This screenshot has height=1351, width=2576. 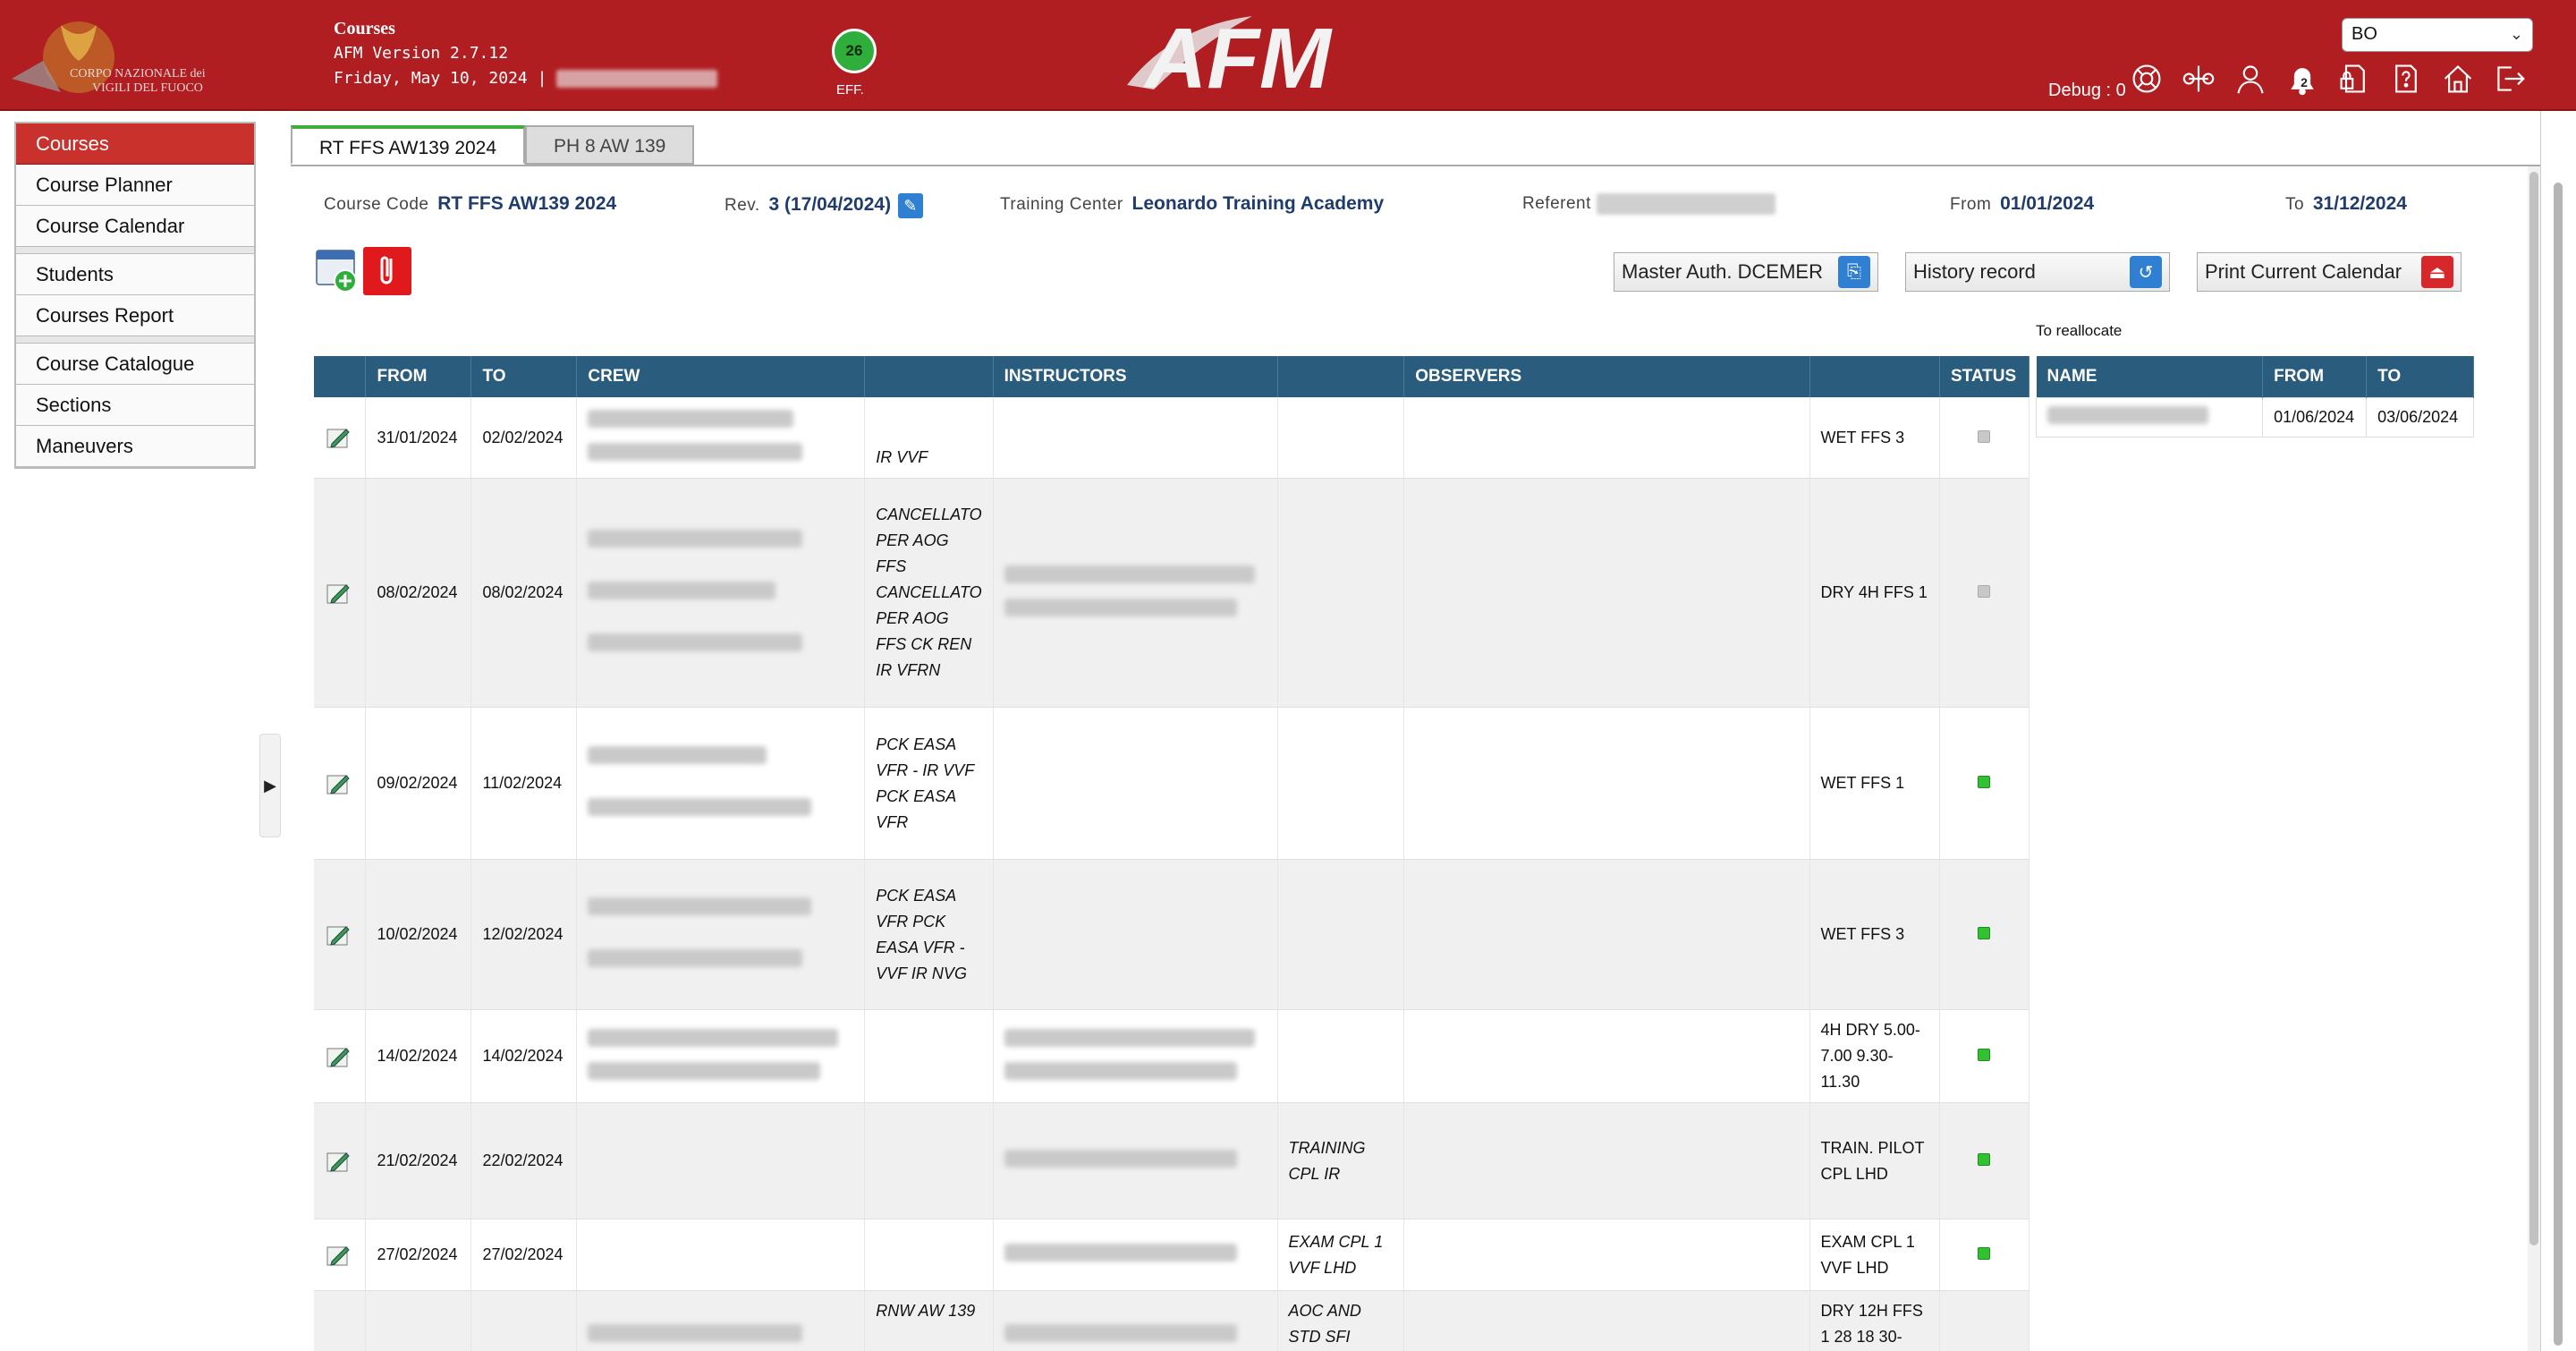 What do you see at coordinates (2406, 78) in the screenshot?
I see `help-icon` at bounding box center [2406, 78].